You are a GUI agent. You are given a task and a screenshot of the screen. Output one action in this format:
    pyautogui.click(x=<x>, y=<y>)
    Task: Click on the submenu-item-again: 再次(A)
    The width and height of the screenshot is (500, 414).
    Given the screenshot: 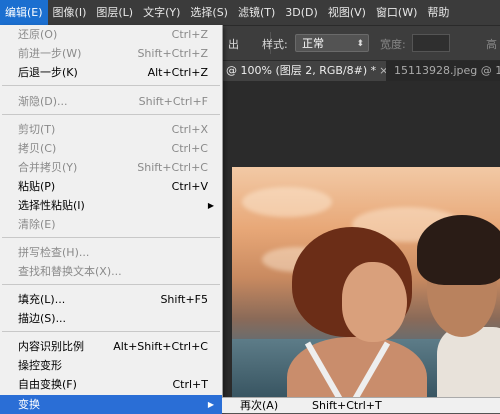 What is the action you would take?
    pyautogui.click(x=259, y=405)
    